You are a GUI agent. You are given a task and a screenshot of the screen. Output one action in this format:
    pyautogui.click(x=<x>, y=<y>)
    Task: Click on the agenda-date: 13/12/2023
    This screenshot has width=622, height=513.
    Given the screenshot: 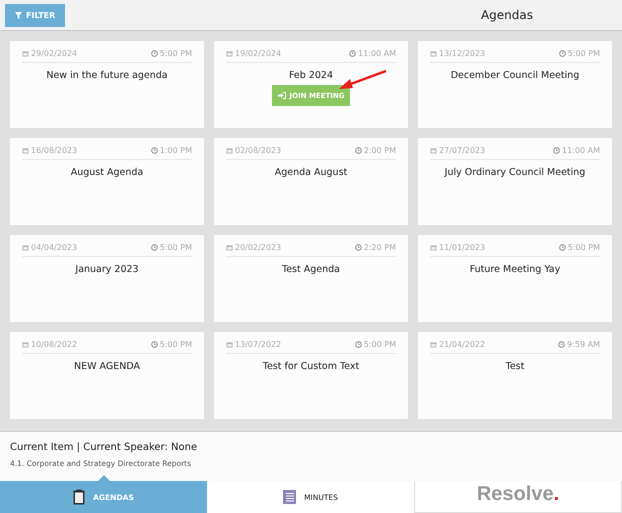 What is the action you would take?
    pyautogui.click(x=462, y=53)
    